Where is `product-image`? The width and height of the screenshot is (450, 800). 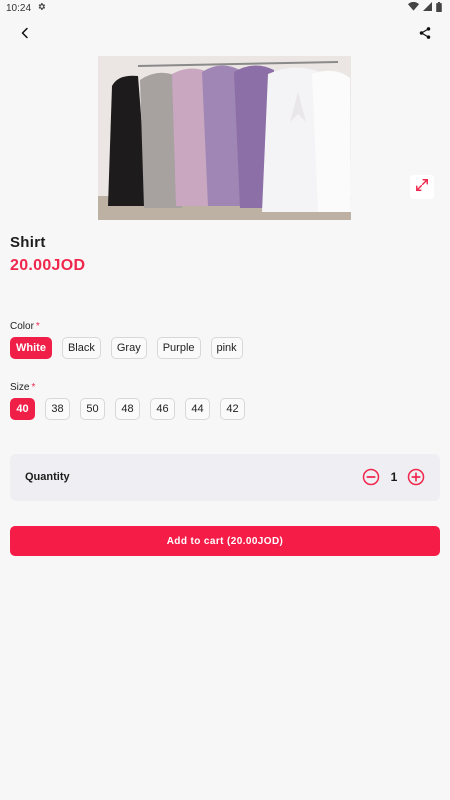 product-image is located at coordinates (224, 138).